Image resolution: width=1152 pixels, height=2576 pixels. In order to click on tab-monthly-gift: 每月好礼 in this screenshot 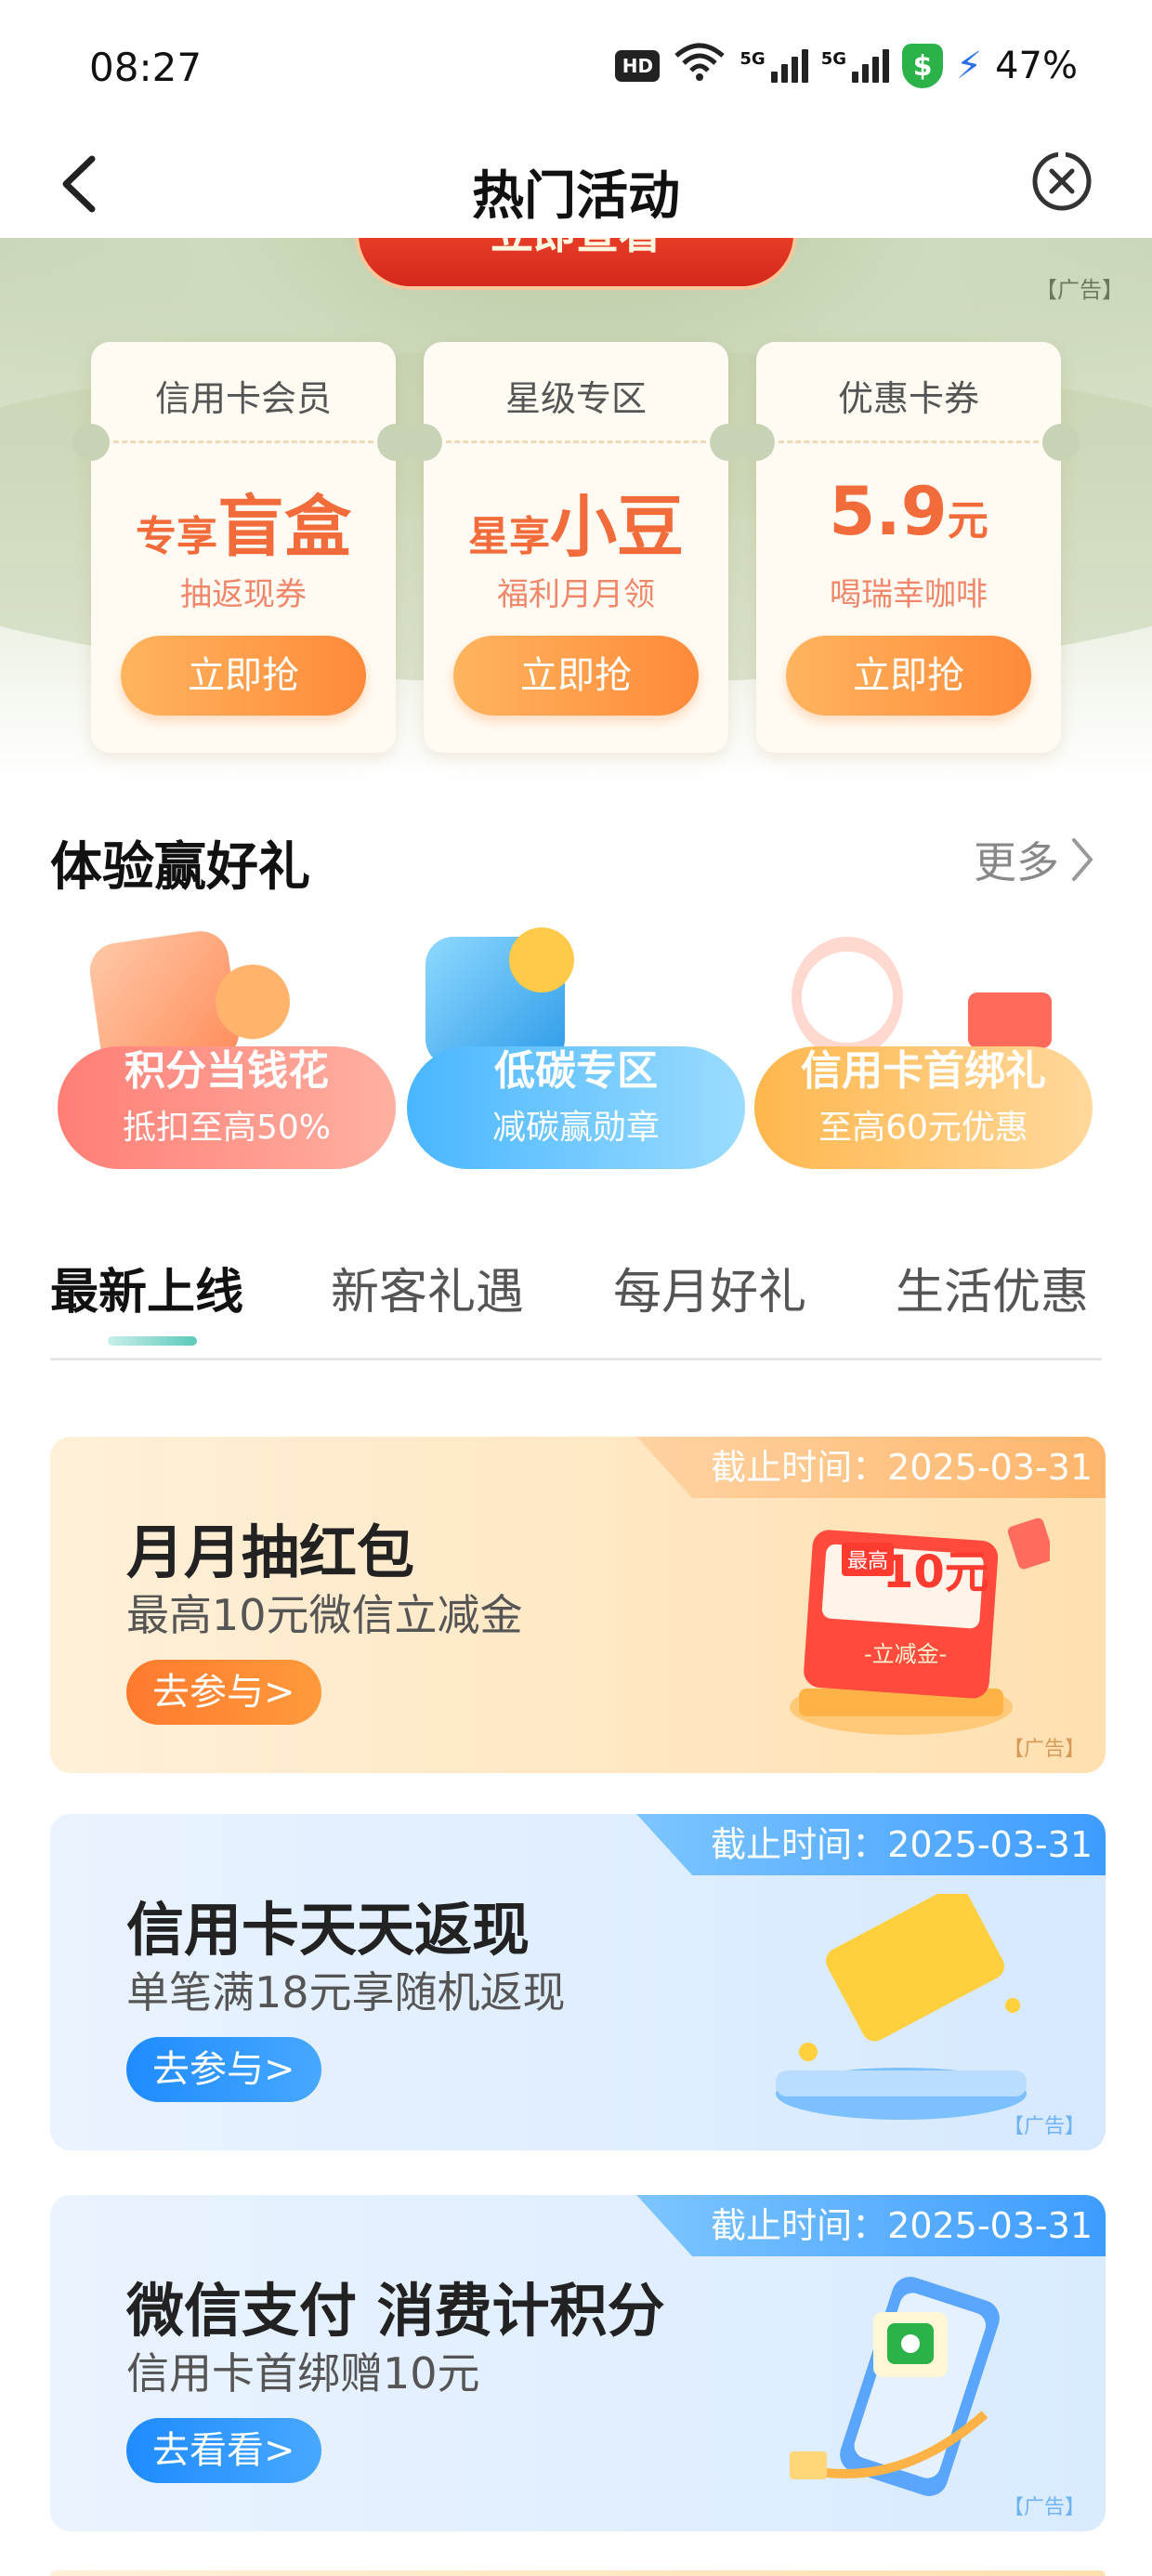, I will do `click(709, 1287)`.